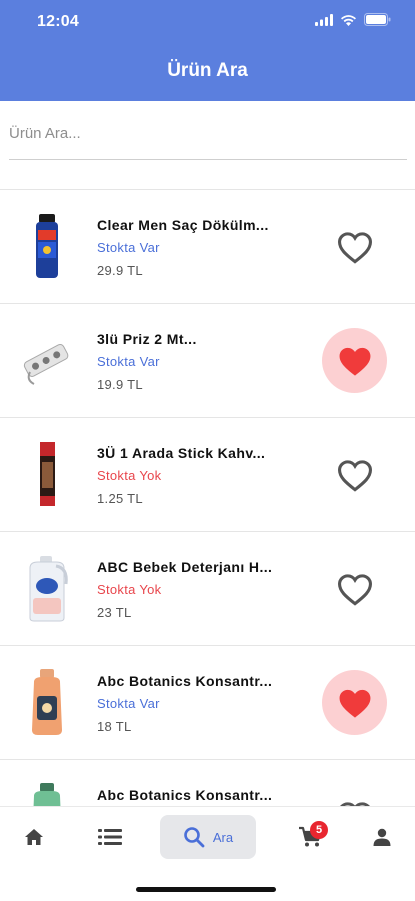 The width and height of the screenshot is (415, 901). I want to click on product-price: 29.9 TL, so click(120, 270).